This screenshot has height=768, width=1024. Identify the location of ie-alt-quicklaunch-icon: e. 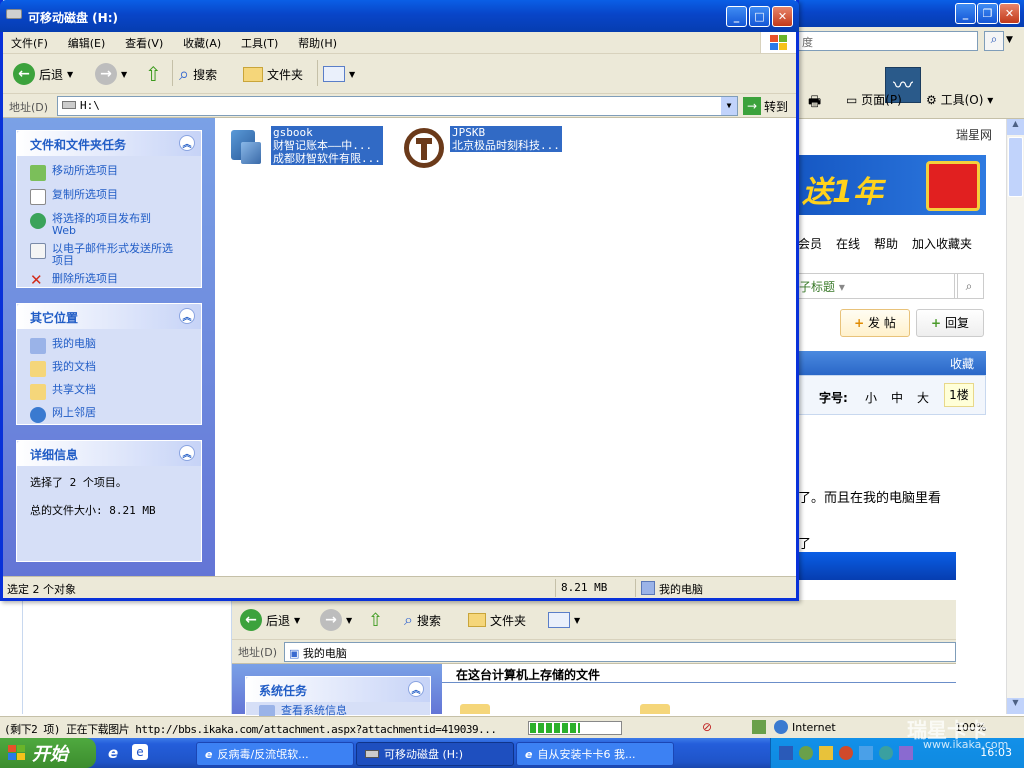
(140, 752).